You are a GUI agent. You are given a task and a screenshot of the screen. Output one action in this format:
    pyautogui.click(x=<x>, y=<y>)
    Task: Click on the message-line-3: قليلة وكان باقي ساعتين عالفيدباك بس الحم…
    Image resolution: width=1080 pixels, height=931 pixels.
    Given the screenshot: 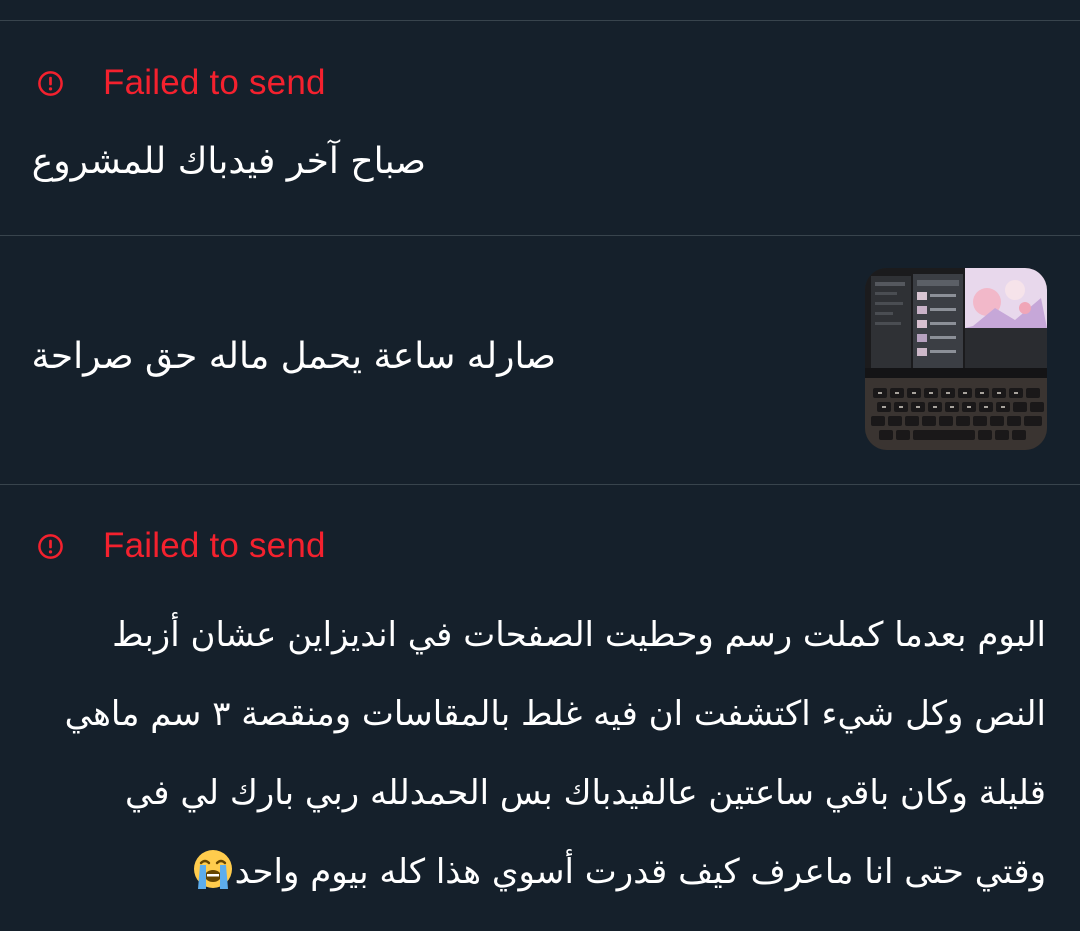 What is the action you would take?
    pyautogui.click(x=585, y=793)
    